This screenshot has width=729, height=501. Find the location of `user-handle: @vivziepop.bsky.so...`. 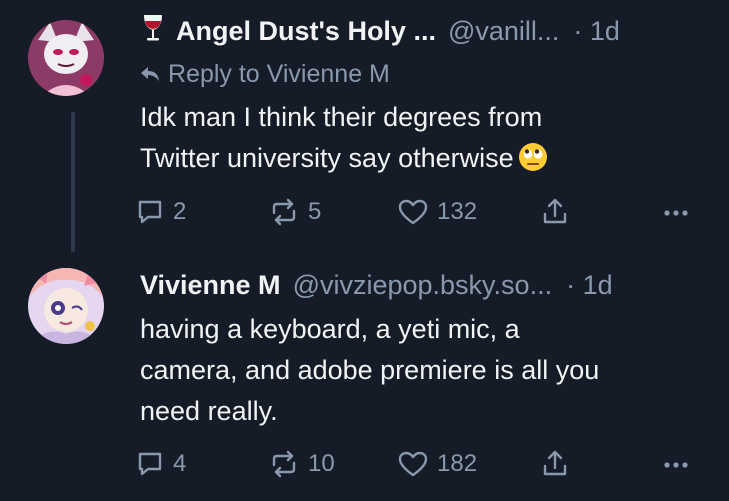

user-handle: @vivziepop.bsky.so... is located at coordinates (423, 285).